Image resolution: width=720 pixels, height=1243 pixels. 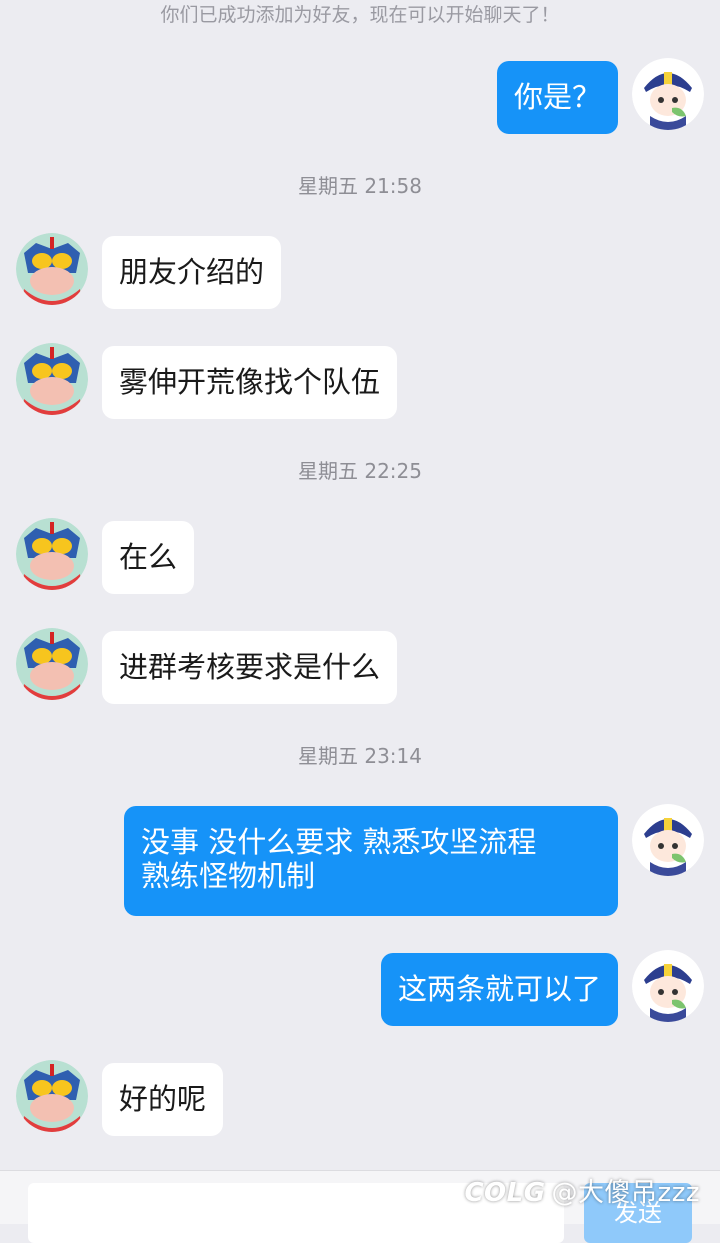 What do you see at coordinates (557, 97) in the screenshot?
I see `my-message-bubble: 你是？` at bounding box center [557, 97].